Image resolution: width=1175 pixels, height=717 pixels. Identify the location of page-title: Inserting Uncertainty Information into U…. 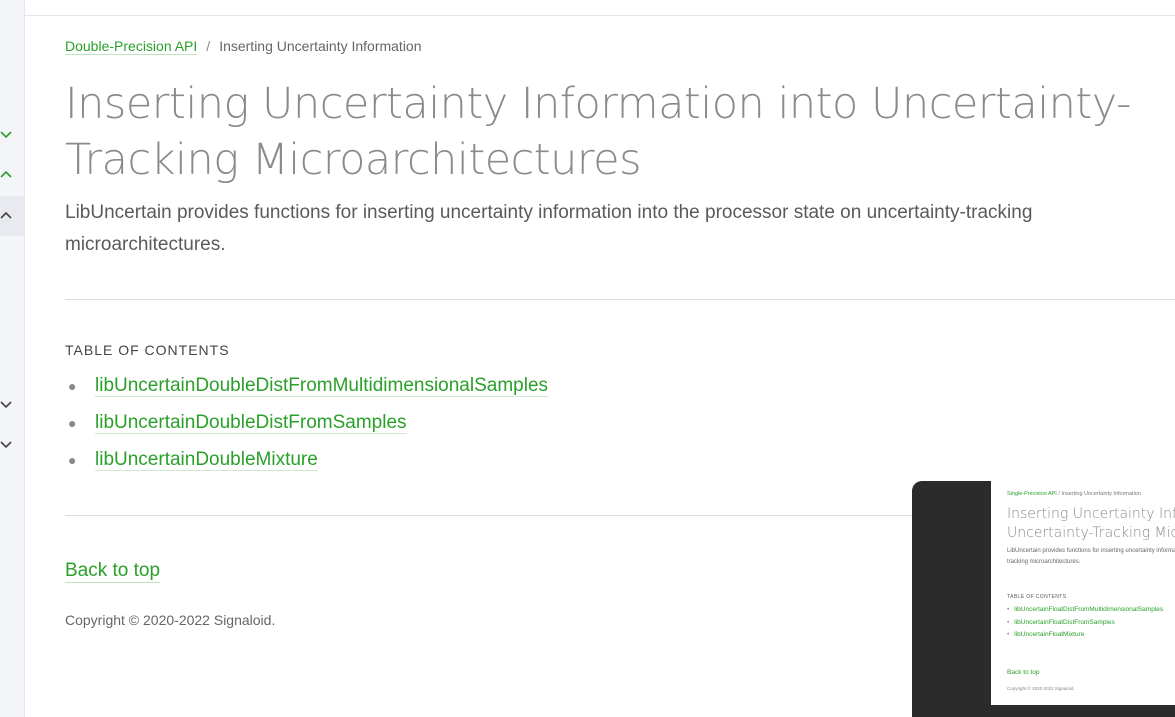
(598, 132).